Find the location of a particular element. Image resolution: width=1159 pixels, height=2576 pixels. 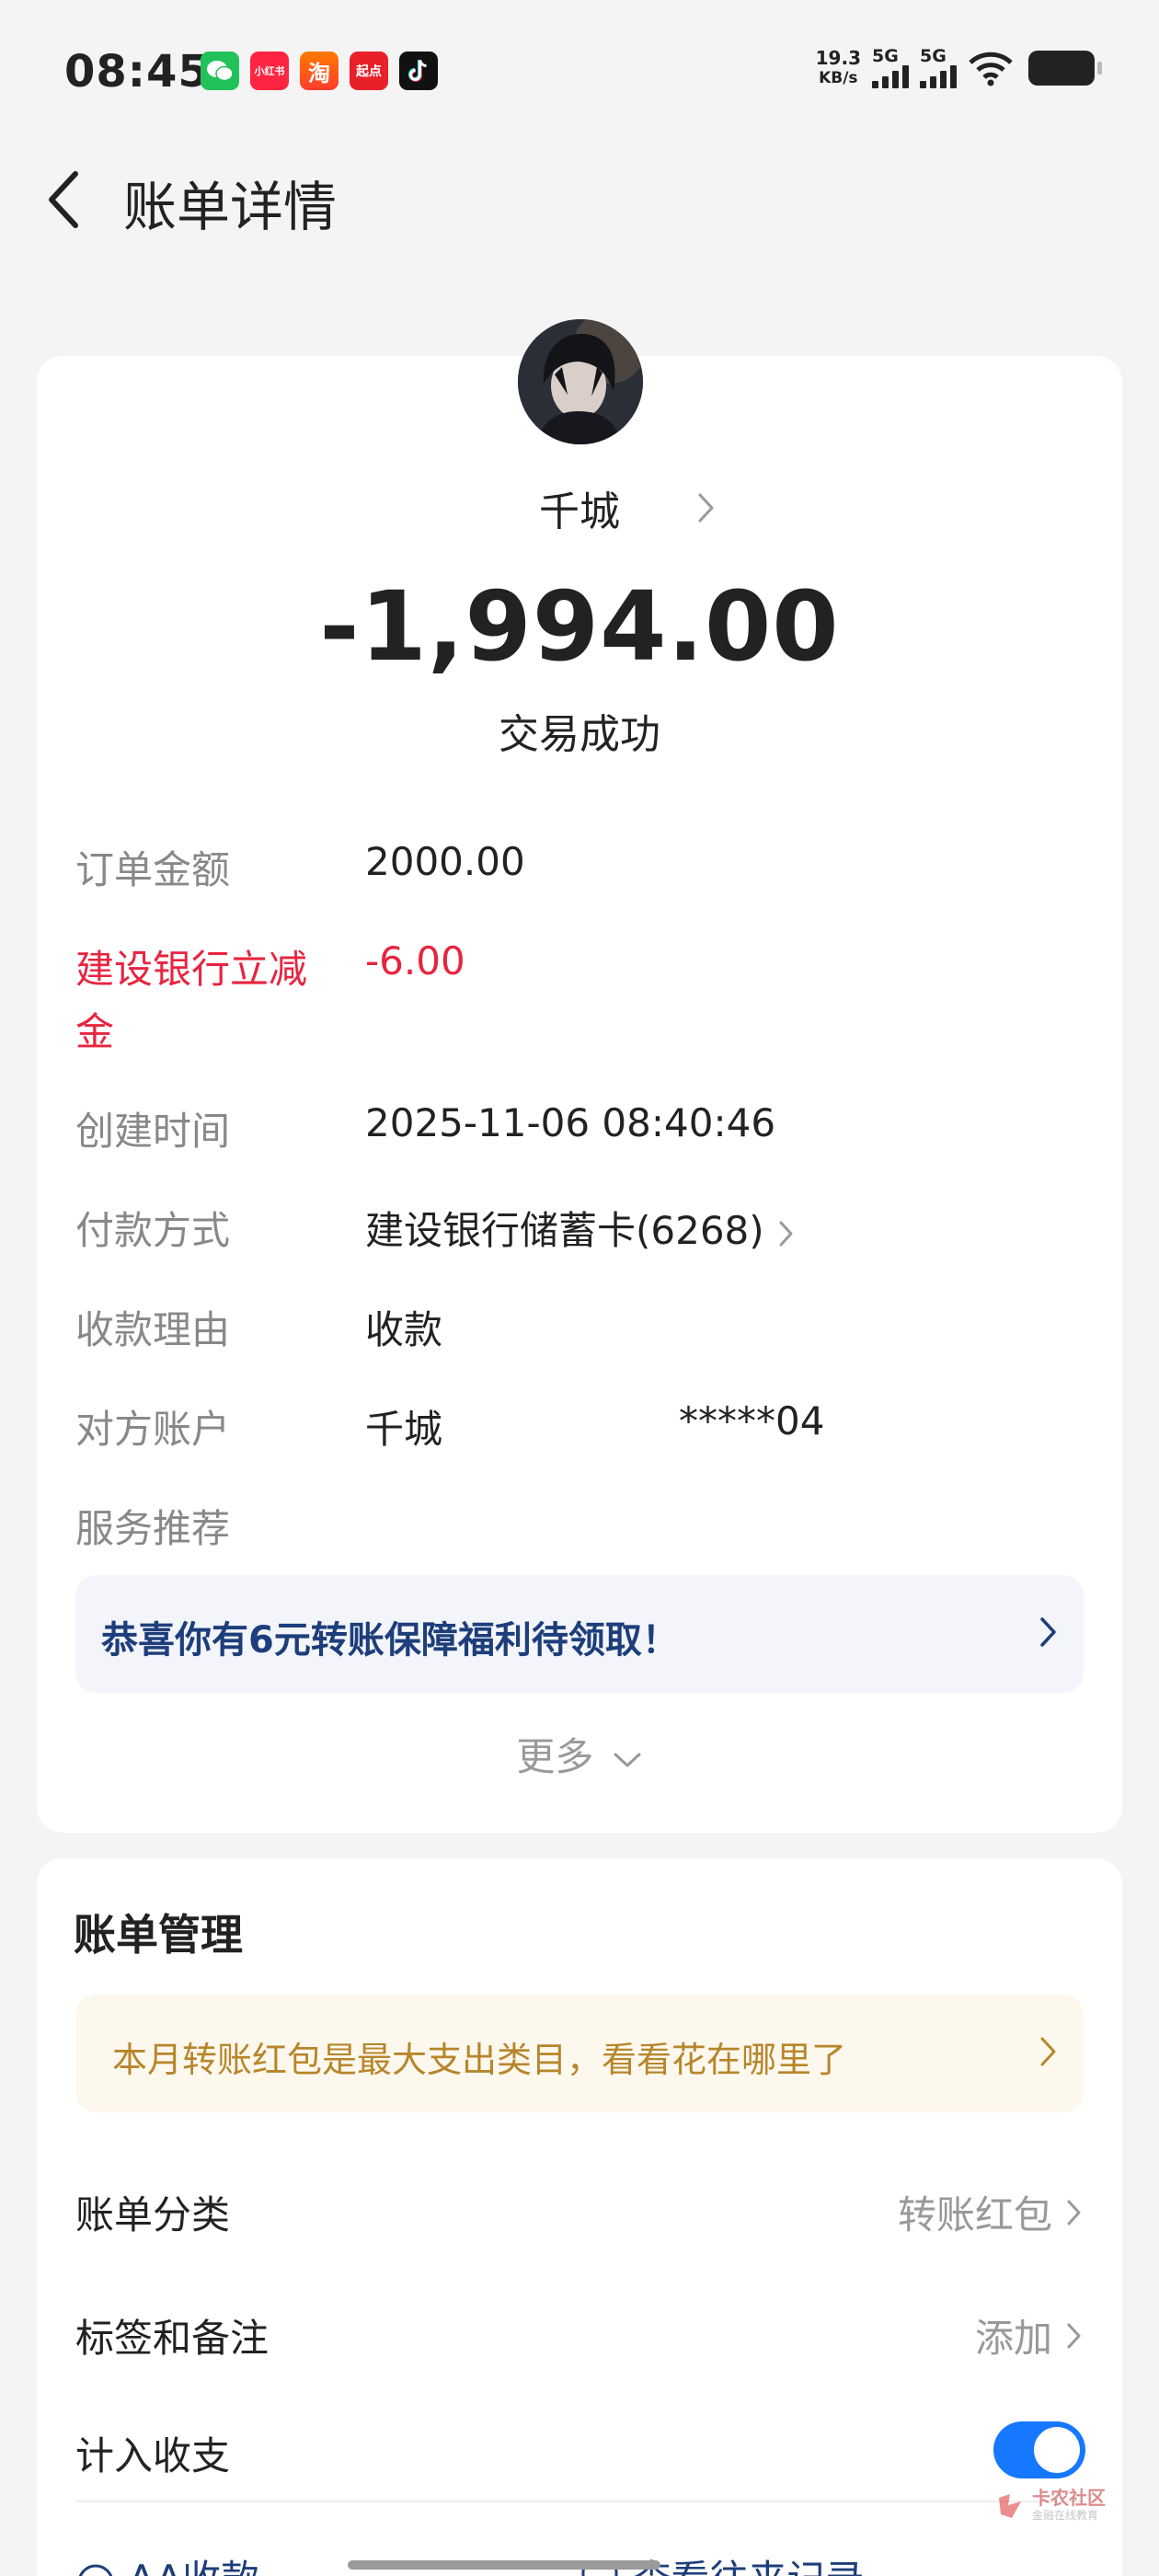

counterparty-account-number: *****04 is located at coordinates (752, 1420).